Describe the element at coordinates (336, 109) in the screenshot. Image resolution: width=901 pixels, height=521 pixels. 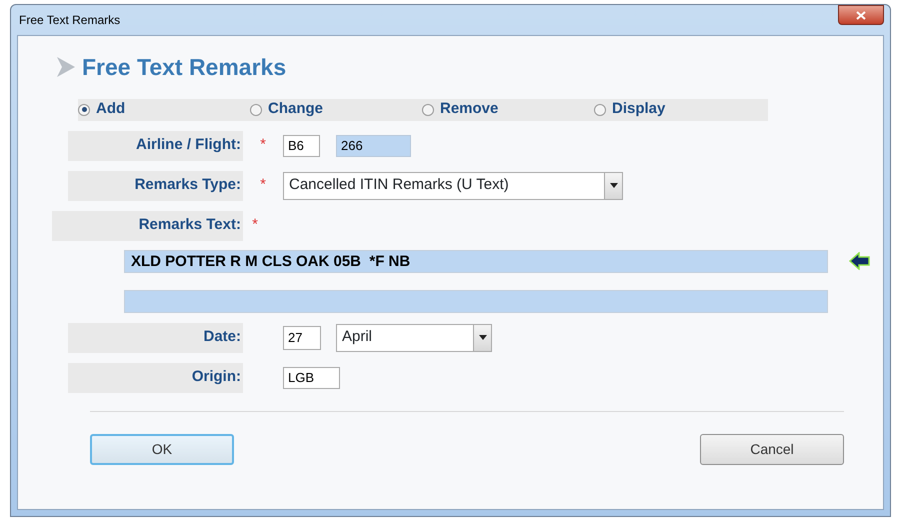
I see `radio-option: Change` at that location.